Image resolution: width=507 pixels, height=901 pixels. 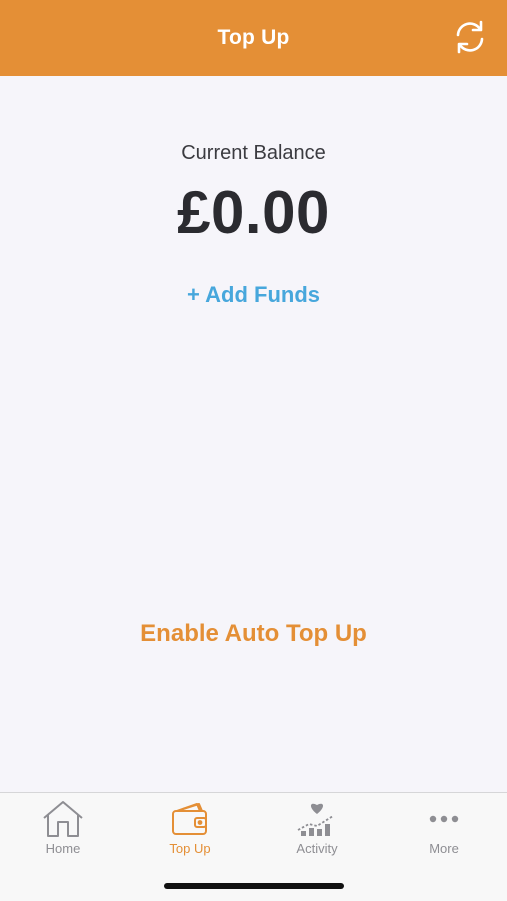 I want to click on top-bar: Top Up, so click(x=253, y=38).